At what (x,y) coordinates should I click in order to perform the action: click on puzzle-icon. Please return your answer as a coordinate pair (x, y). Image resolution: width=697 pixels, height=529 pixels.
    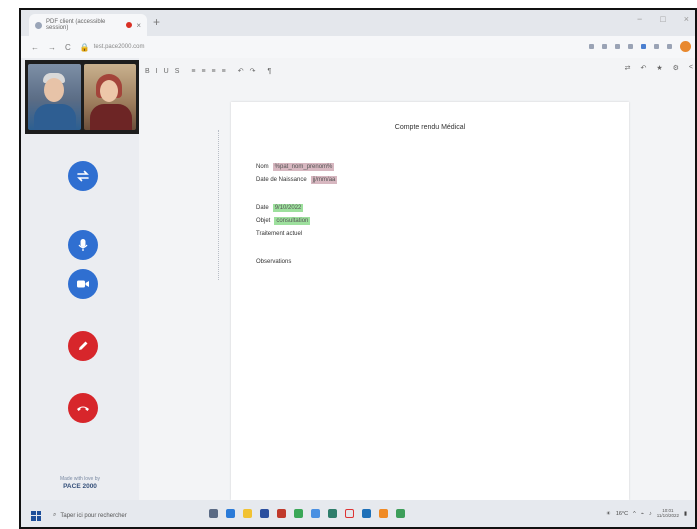
    Looking at the image, I should click on (656, 46).